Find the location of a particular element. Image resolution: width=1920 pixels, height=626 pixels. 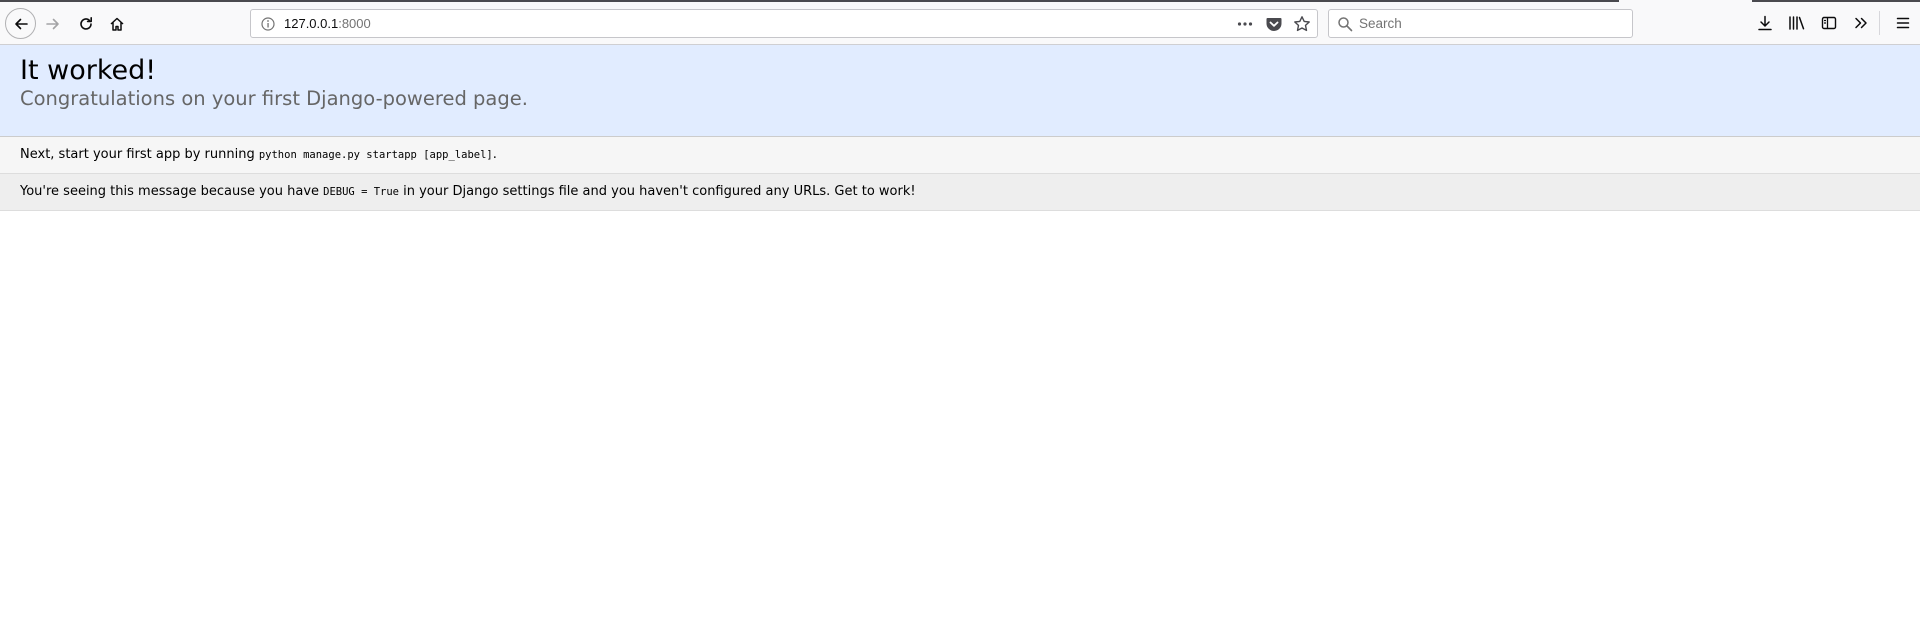

tab-strip is located at coordinates (960, 1).